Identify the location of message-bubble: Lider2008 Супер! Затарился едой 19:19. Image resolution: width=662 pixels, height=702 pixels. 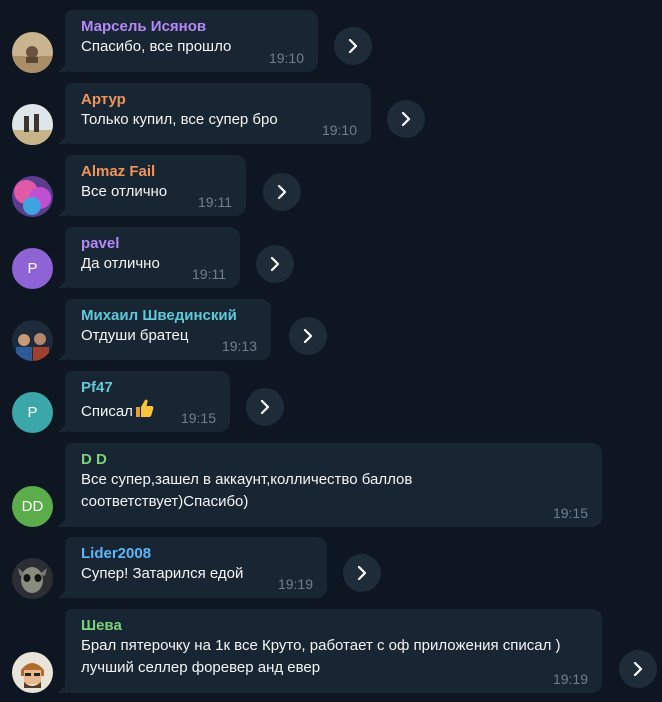
(196, 567).